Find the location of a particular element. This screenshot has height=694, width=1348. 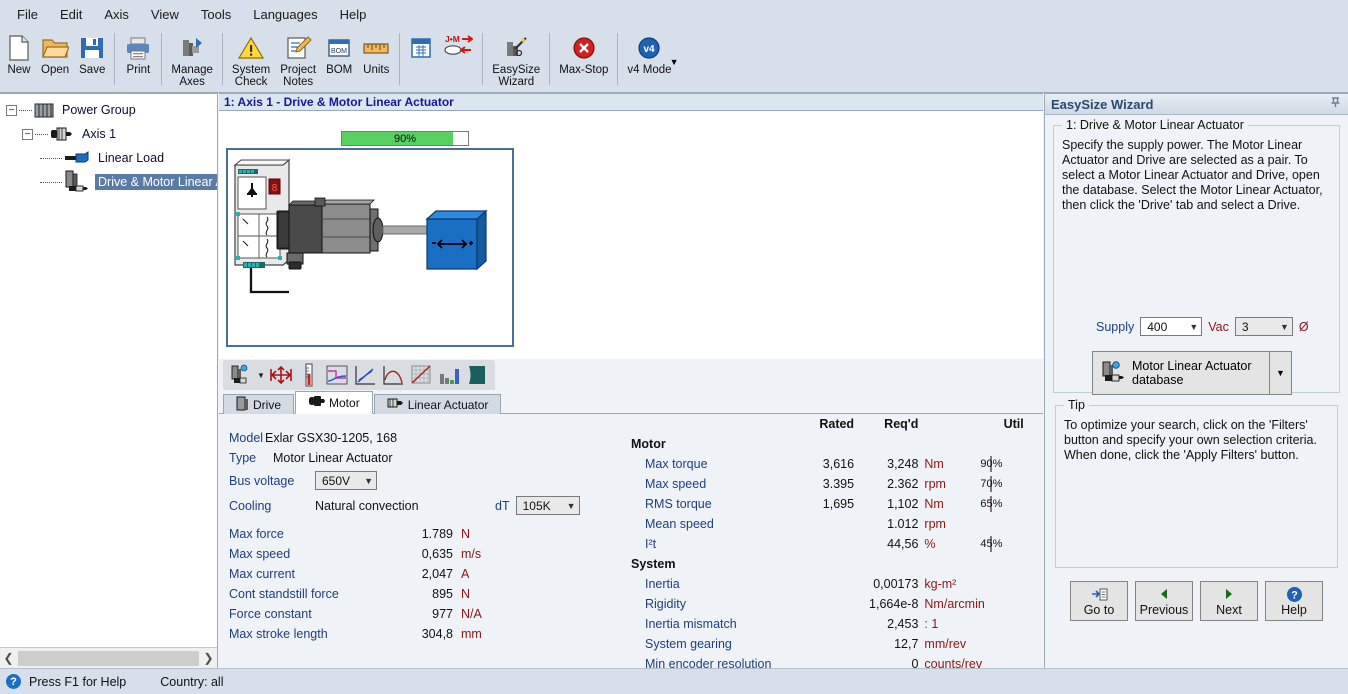

table-group-row: Motor is located at coordinates (833, 444).